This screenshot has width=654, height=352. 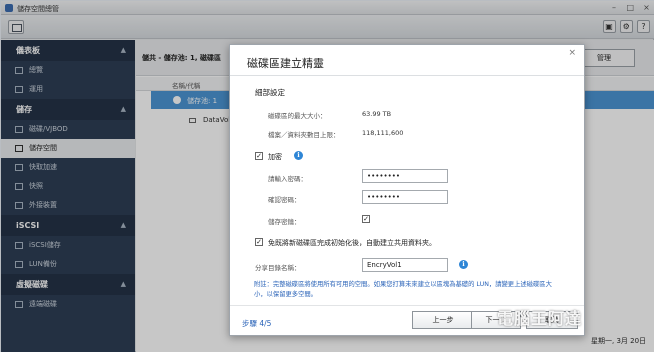 I want to click on max-size-label: 磁碟區的最大大小：, so click(x=297, y=116).